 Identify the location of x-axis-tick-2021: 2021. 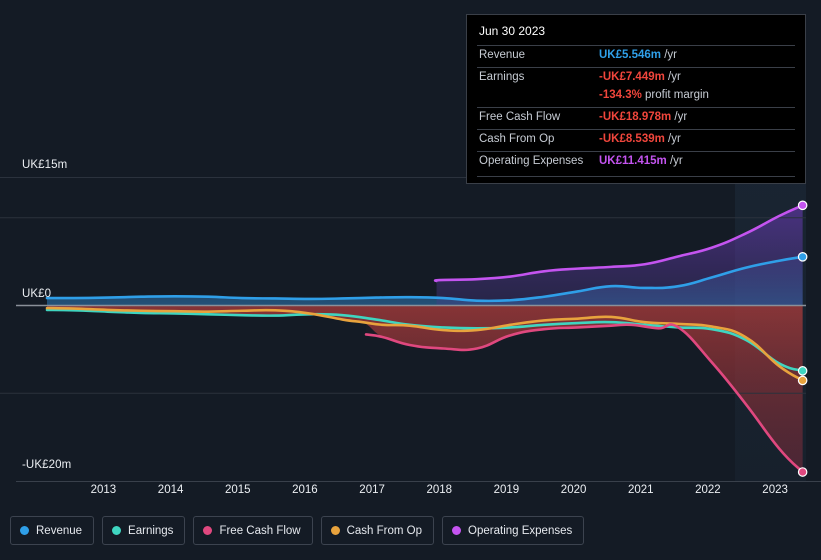
(641, 490).